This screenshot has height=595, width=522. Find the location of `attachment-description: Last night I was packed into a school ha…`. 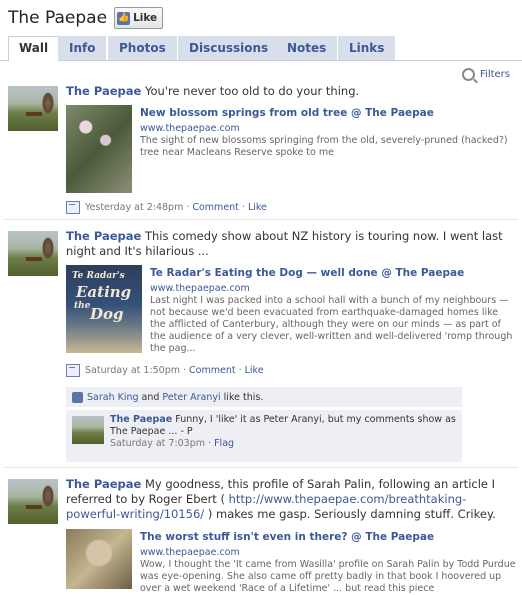

attachment-description: Last night I was packed into a school ha… is located at coordinates (331, 324).